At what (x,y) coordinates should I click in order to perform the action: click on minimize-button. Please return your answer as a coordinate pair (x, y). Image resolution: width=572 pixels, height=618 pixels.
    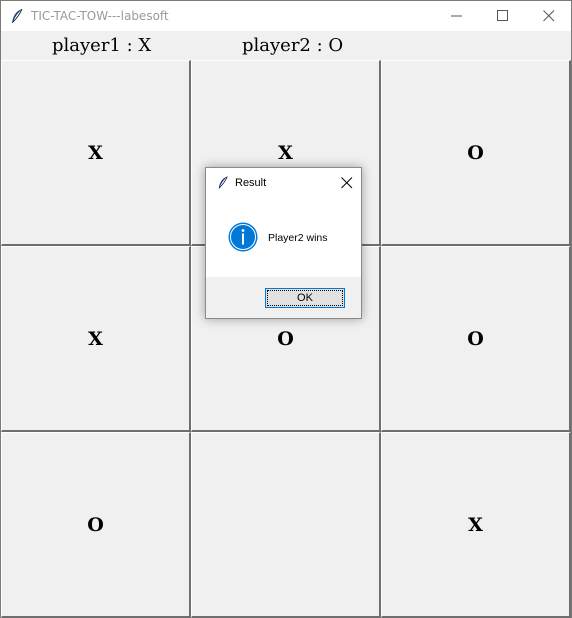
    Looking at the image, I should click on (457, 16).